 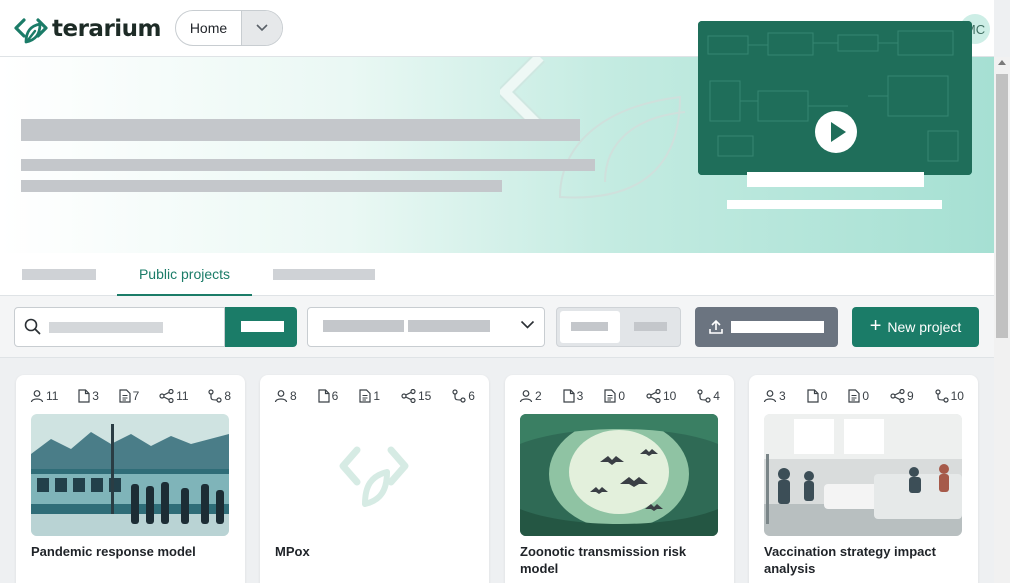 I want to click on search-button-label-placeholder, so click(x=262, y=326).